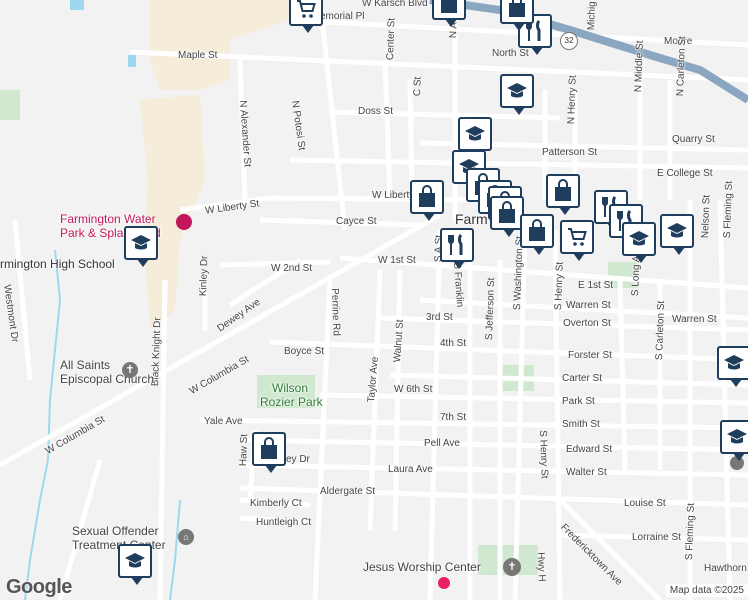 This screenshot has height=600, width=748. I want to click on campus-area, so click(220, 45).